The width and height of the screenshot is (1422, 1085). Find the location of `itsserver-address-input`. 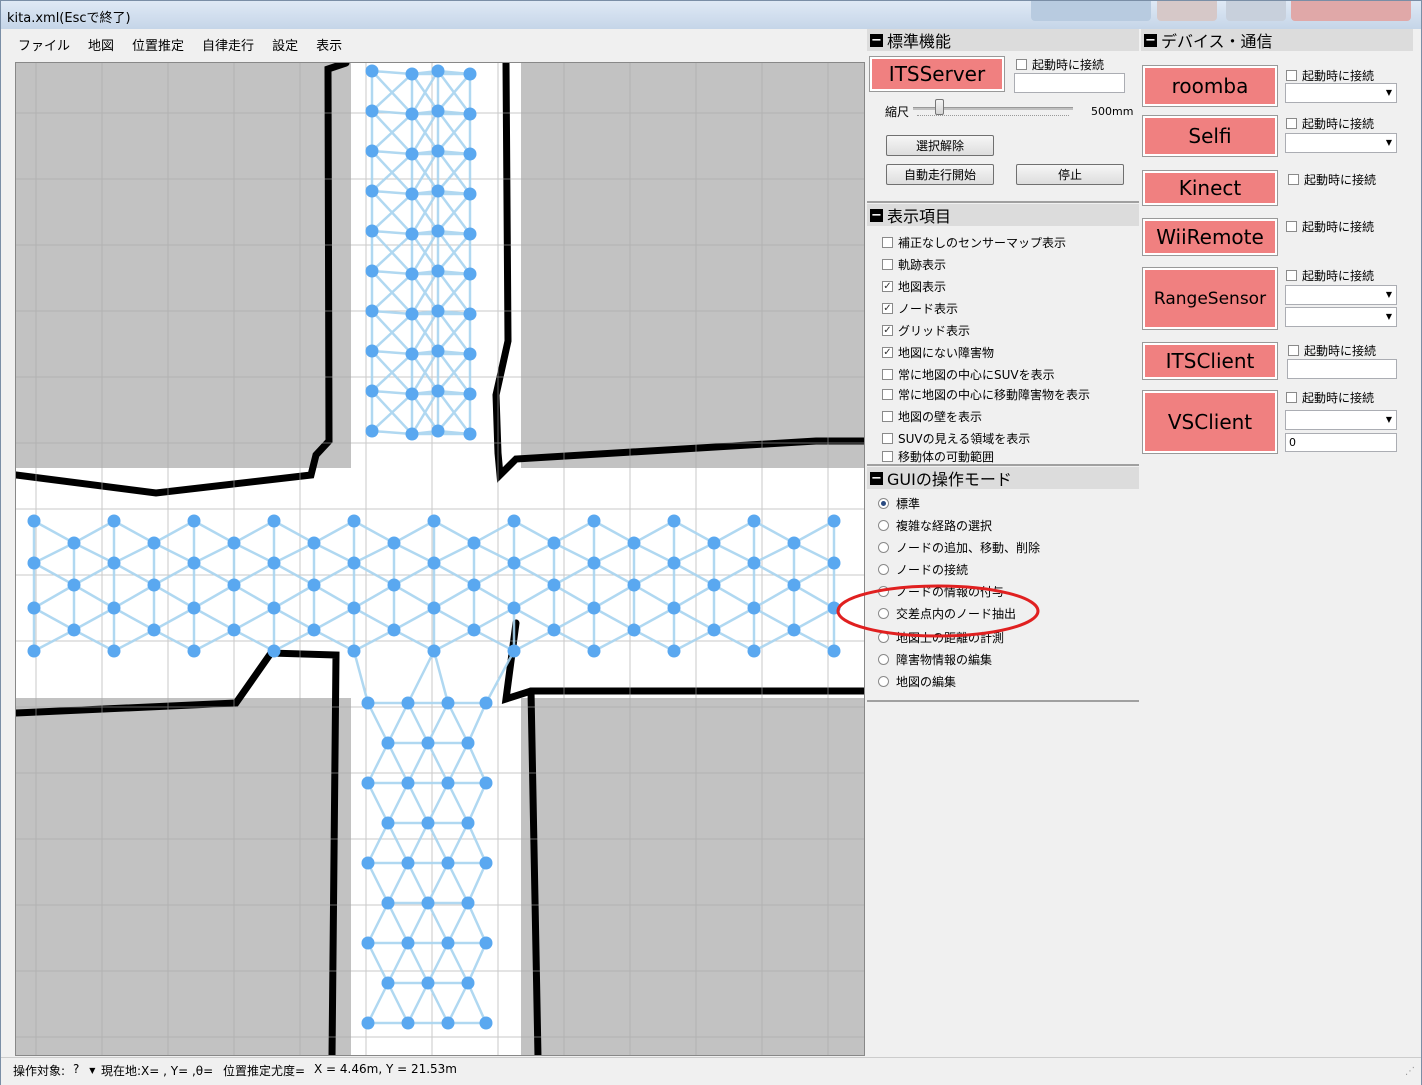

itsserver-address-input is located at coordinates (1069, 83).